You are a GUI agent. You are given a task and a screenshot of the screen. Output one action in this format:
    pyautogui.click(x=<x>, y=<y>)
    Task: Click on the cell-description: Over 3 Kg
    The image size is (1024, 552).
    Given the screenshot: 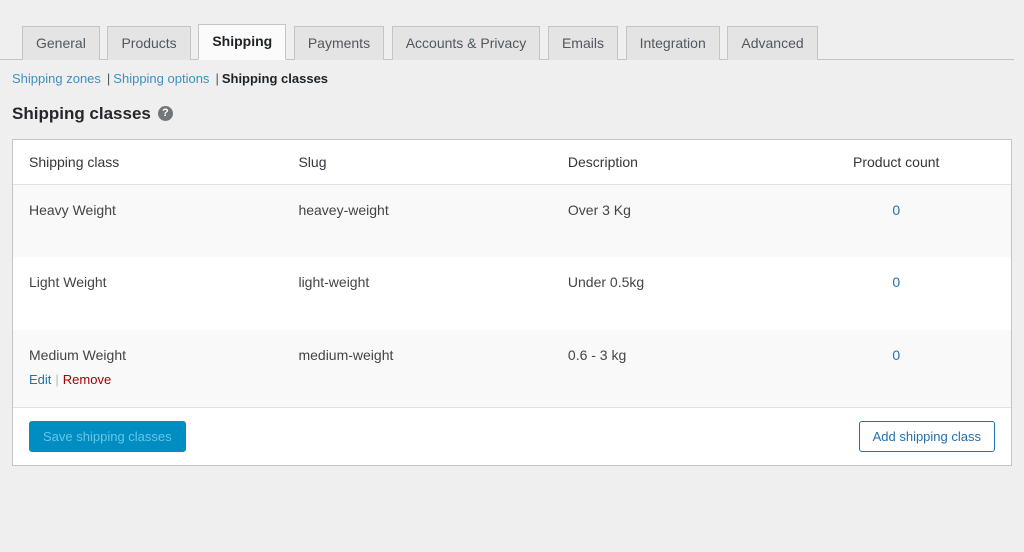 What is the action you would take?
    pyautogui.click(x=599, y=209)
    